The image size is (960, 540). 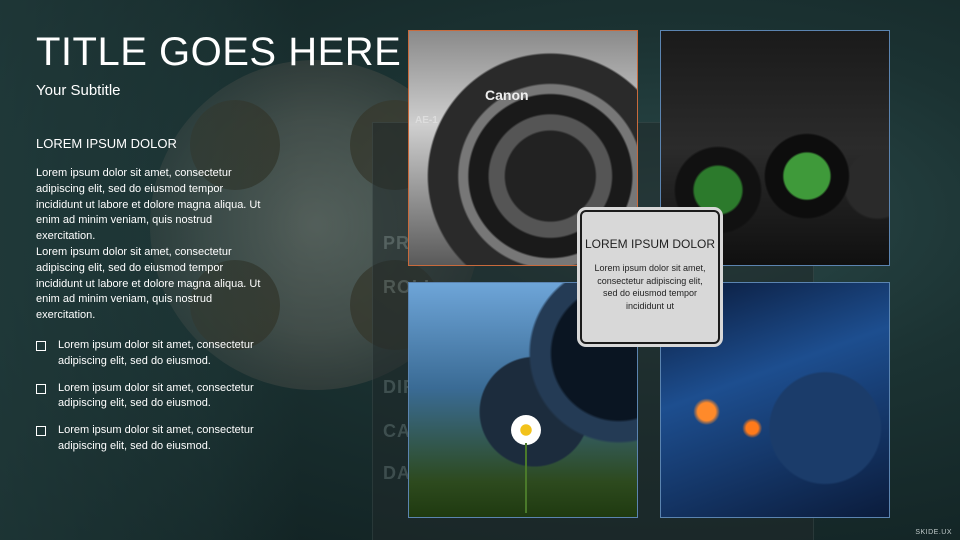 I want to click on canon-logo-text: Canon, so click(x=507, y=95).